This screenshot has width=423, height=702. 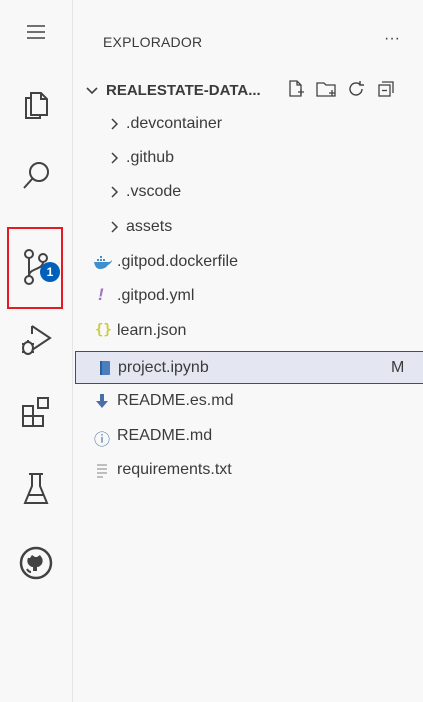 What do you see at coordinates (156, 295) in the screenshot?
I see `tree-item-label: .gitpod.yml` at bounding box center [156, 295].